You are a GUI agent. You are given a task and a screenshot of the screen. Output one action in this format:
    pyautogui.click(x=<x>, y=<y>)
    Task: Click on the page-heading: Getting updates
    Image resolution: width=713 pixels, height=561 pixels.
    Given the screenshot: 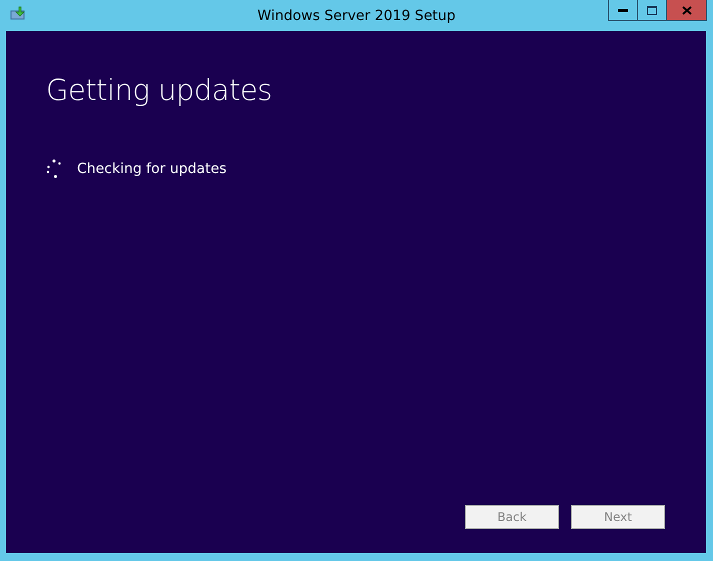 What is the action you would take?
    pyautogui.click(x=159, y=90)
    